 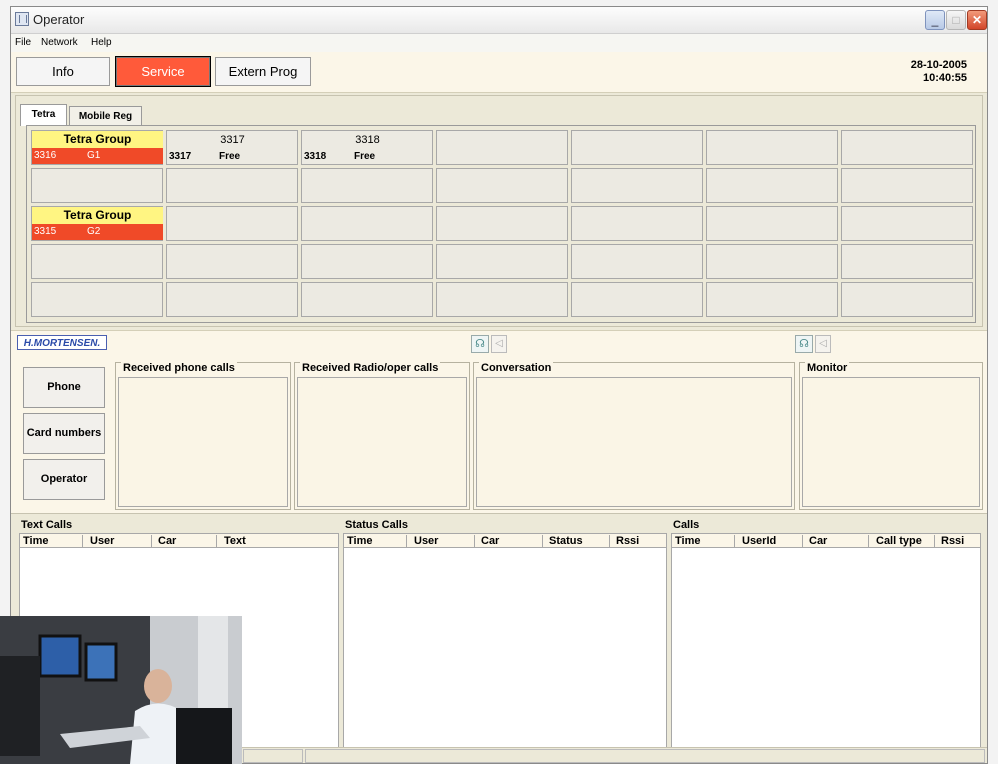 What do you see at coordinates (105, 116) in the screenshot?
I see `tab-mobile-reg: Mobile Reg` at bounding box center [105, 116].